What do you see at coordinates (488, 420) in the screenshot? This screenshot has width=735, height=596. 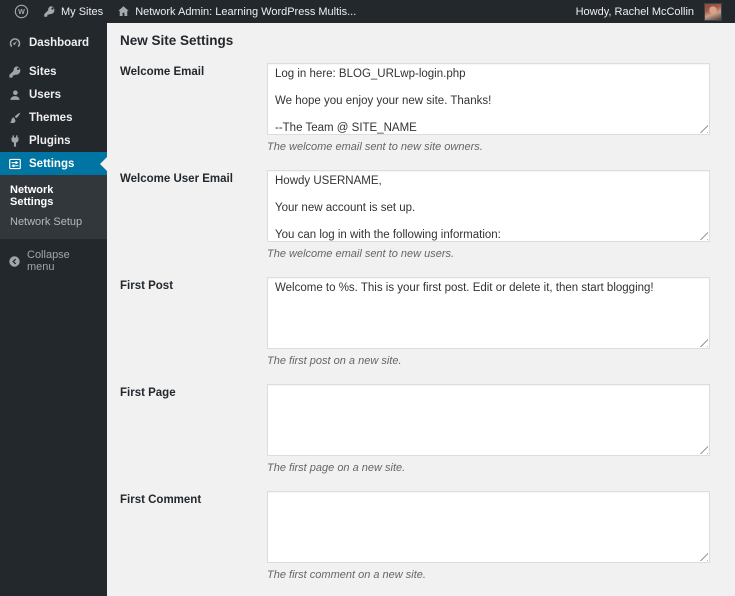 I see `first-page-textarea` at bounding box center [488, 420].